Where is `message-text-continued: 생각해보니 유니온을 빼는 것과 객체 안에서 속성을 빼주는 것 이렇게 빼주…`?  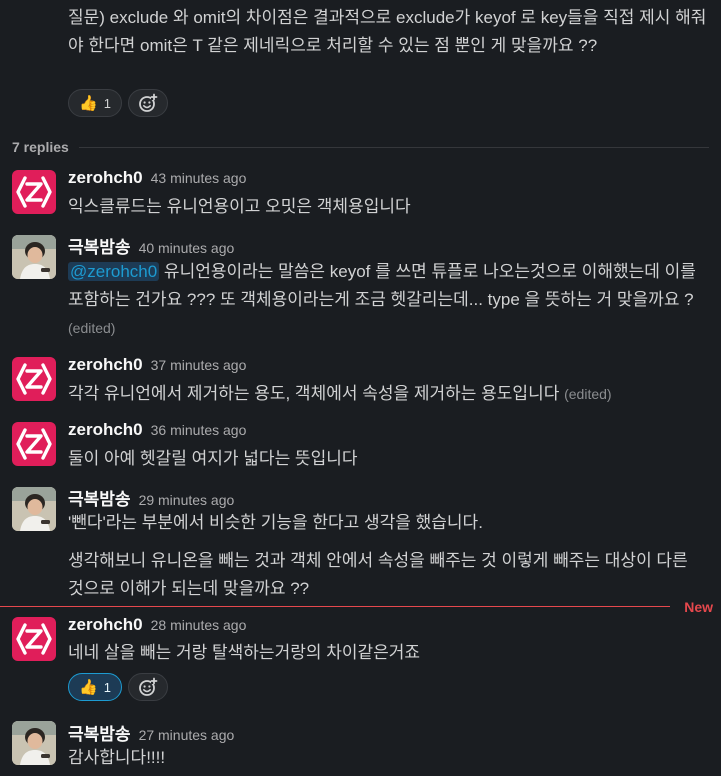 message-text-continued: 생각해보니 유니온을 빼는 것과 객체 안에서 속성을 빼주는 것 이렇게 빼주… is located at coordinates (378, 574).